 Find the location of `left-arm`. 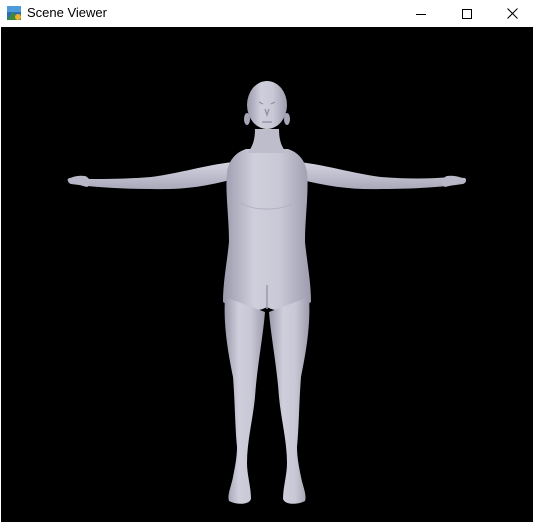

left-arm is located at coordinates (150, 176).